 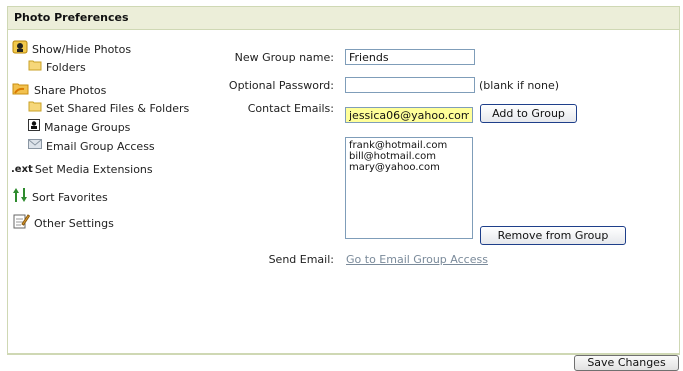 I want to click on remove-from-group-button: Remove from Group, so click(x=553, y=235).